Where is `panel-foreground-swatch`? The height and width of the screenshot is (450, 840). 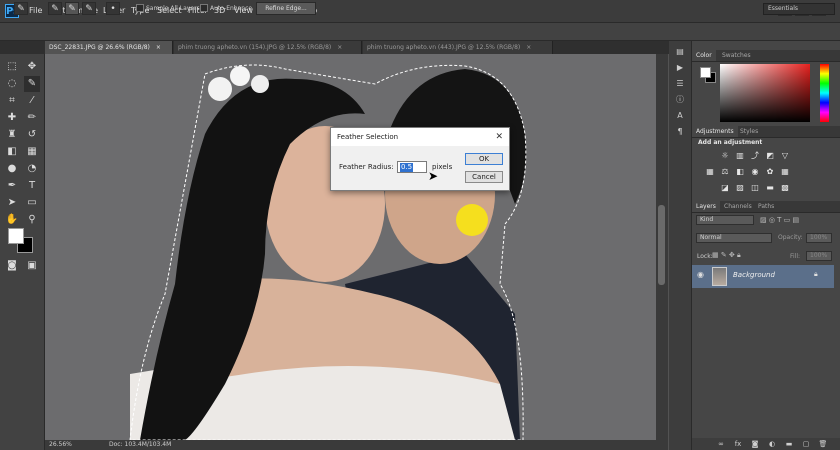
panel-foreground-swatch is located at coordinates (705, 72).